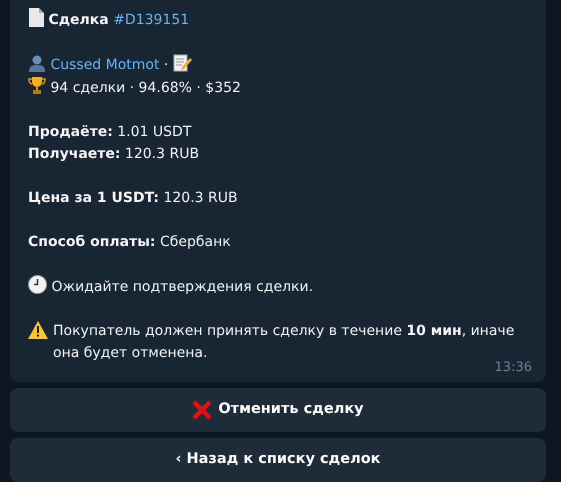 This screenshot has height=482, width=561. Describe the element at coordinates (110, 132) in the screenshot. I see `deal-field: Продаёте: 1.01 USDT` at that location.